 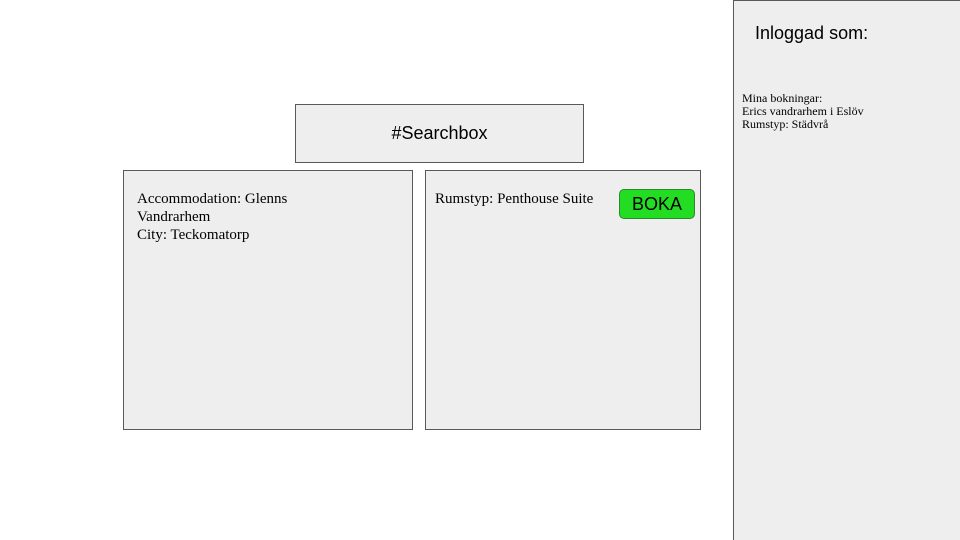 I want to click on booking-room-type: Rumstyp: Städvrå, so click(x=785, y=124).